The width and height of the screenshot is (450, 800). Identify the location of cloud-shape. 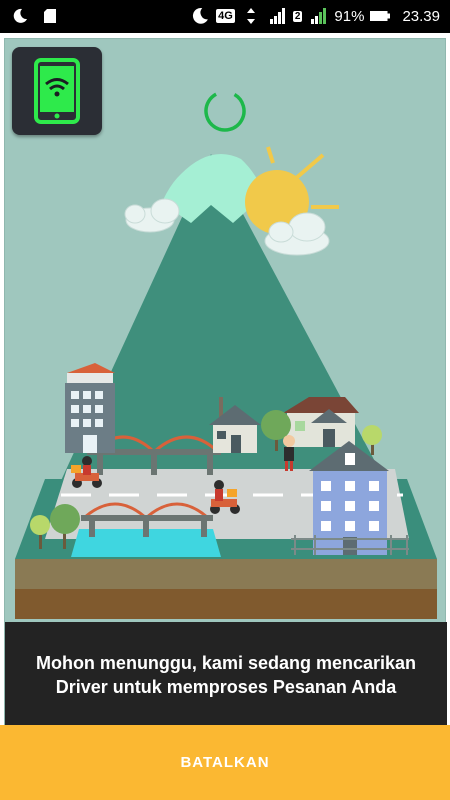
(152, 215).